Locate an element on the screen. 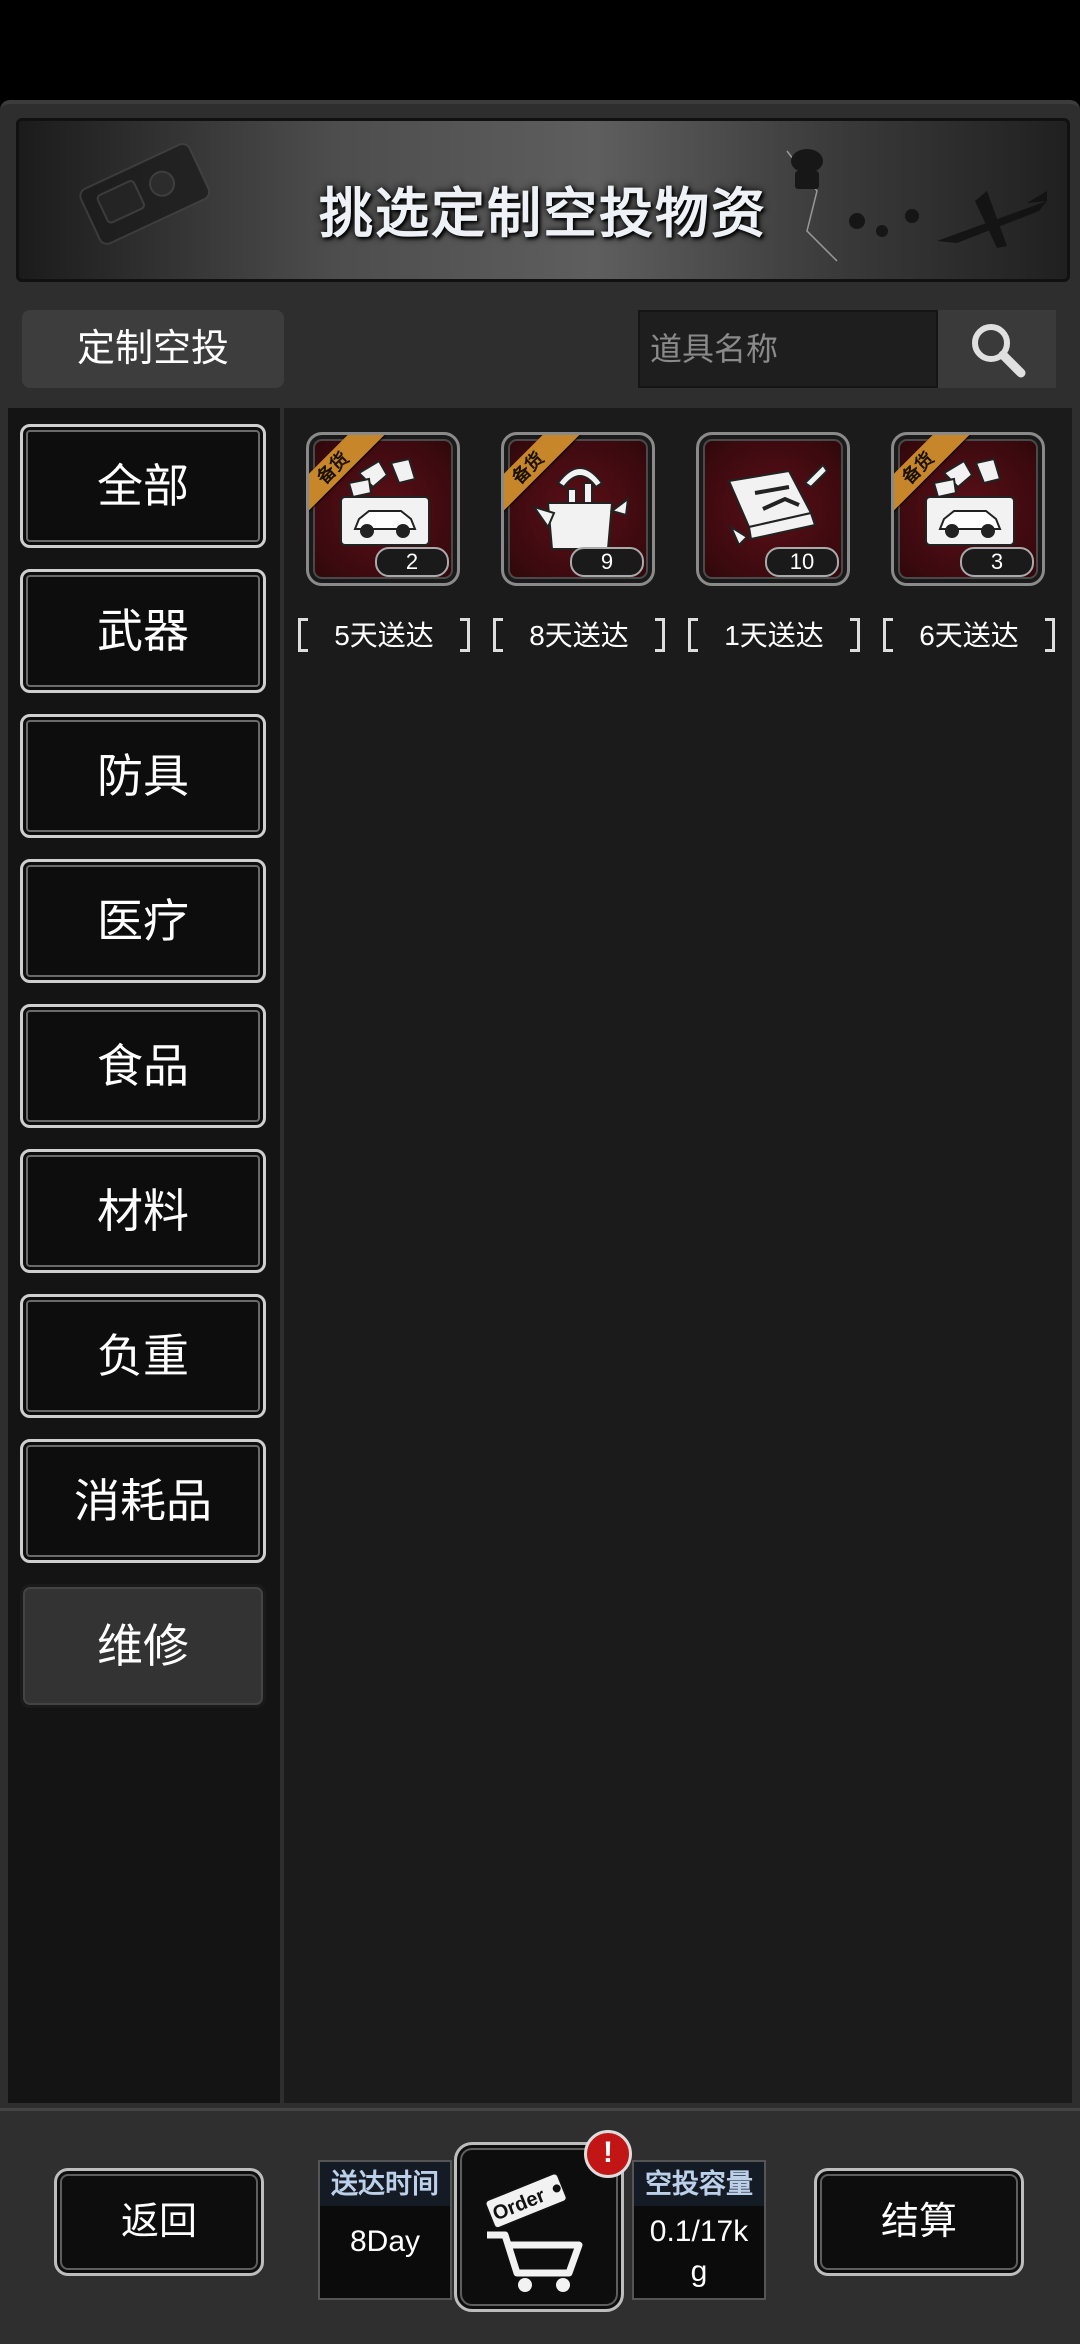 The image size is (1080, 2344). delivery-label: 5天送达 is located at coordinates (384, 636).